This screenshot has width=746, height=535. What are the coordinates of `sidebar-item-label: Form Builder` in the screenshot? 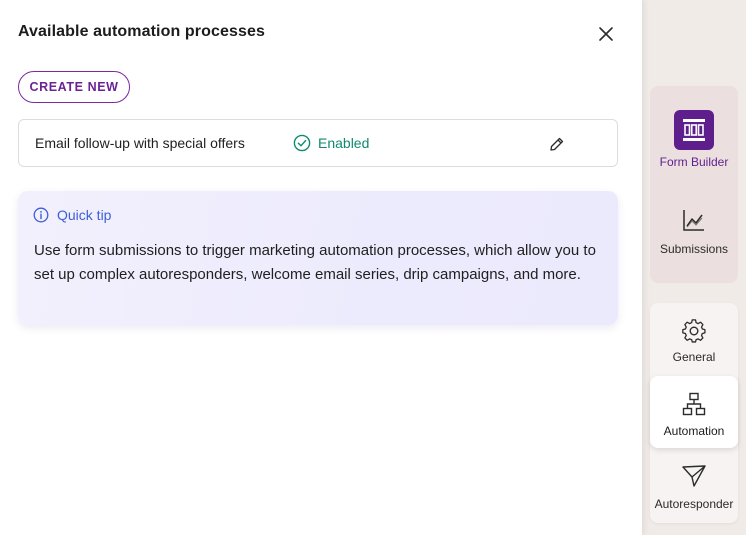 It's located at (694, 162).